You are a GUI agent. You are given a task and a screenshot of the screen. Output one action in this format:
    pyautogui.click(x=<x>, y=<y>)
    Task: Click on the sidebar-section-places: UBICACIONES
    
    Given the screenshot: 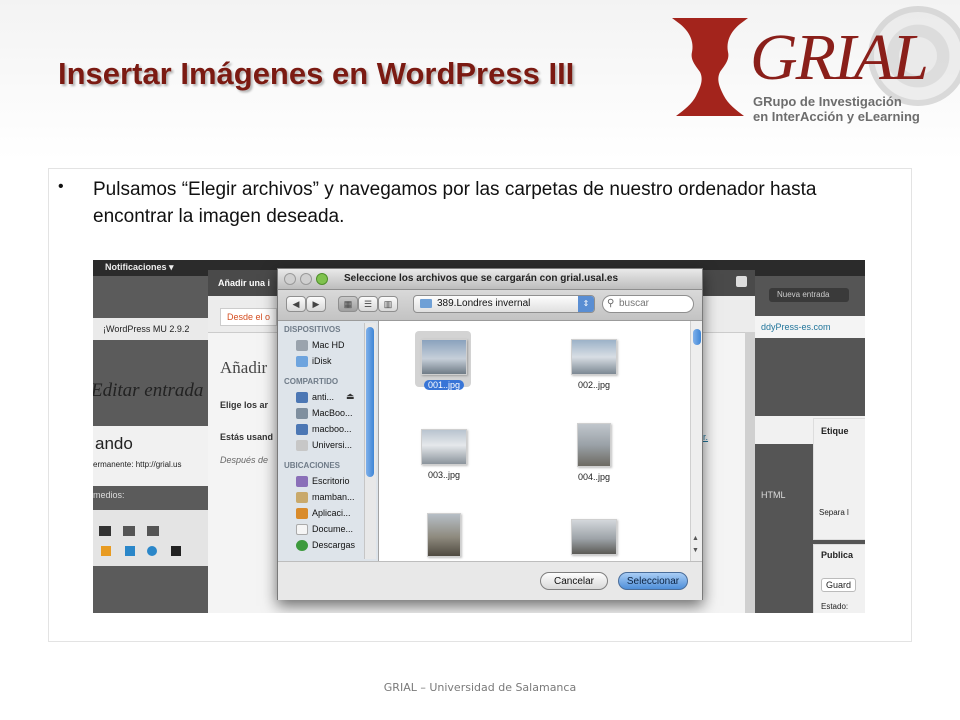 What is the action you would take?
    pyautogui.click(x=312, y=465)
    